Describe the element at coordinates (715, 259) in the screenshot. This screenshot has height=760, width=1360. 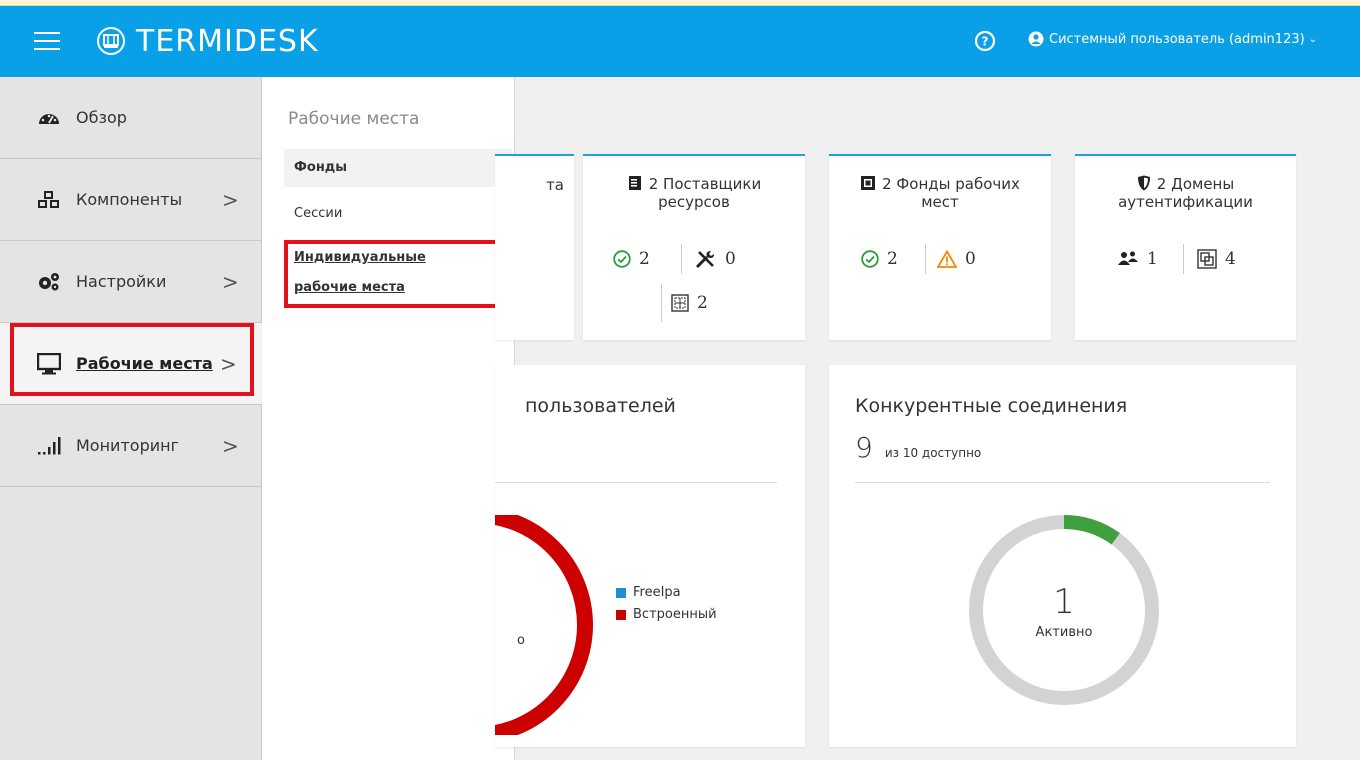
I see `stat-maintenance: 0` at that location.